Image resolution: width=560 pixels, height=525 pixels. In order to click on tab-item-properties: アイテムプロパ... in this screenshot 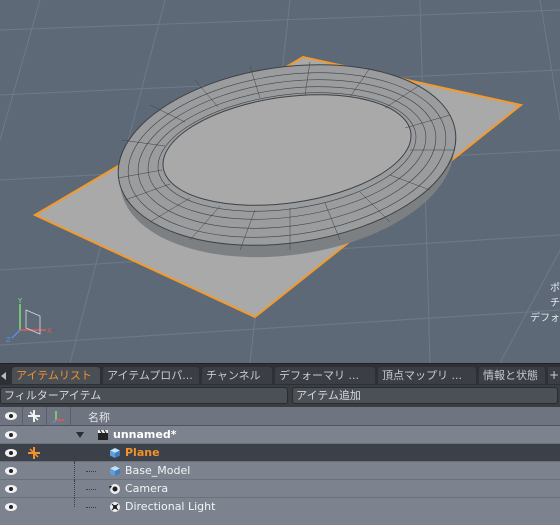, I will do `click(151, 375)`.